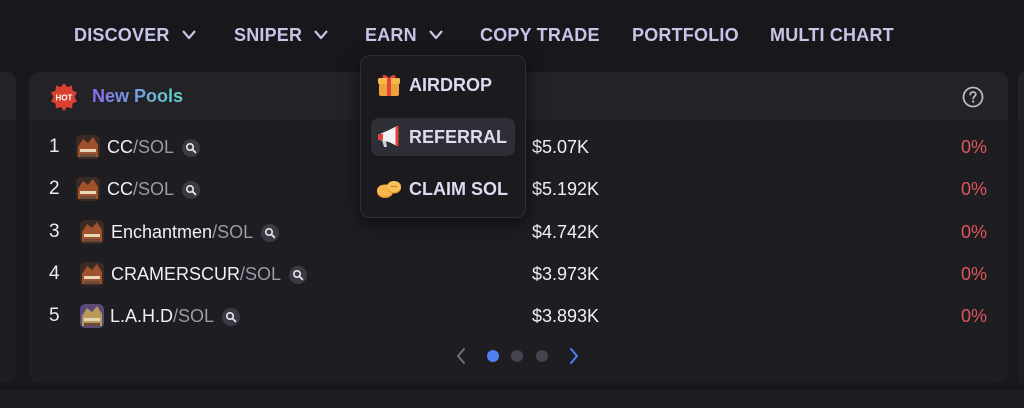  What do you see at coordinates (561, 147) in the screenshot?
I see `pool-price: $5.07K` at bounding box center [561, 147].